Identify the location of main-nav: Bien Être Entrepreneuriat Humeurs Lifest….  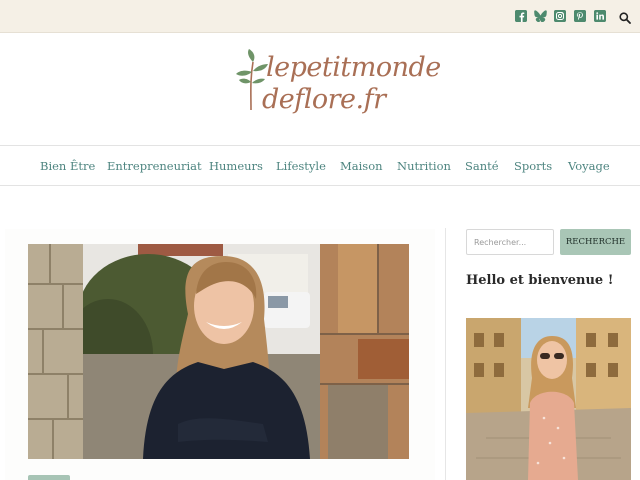
(320, 166).